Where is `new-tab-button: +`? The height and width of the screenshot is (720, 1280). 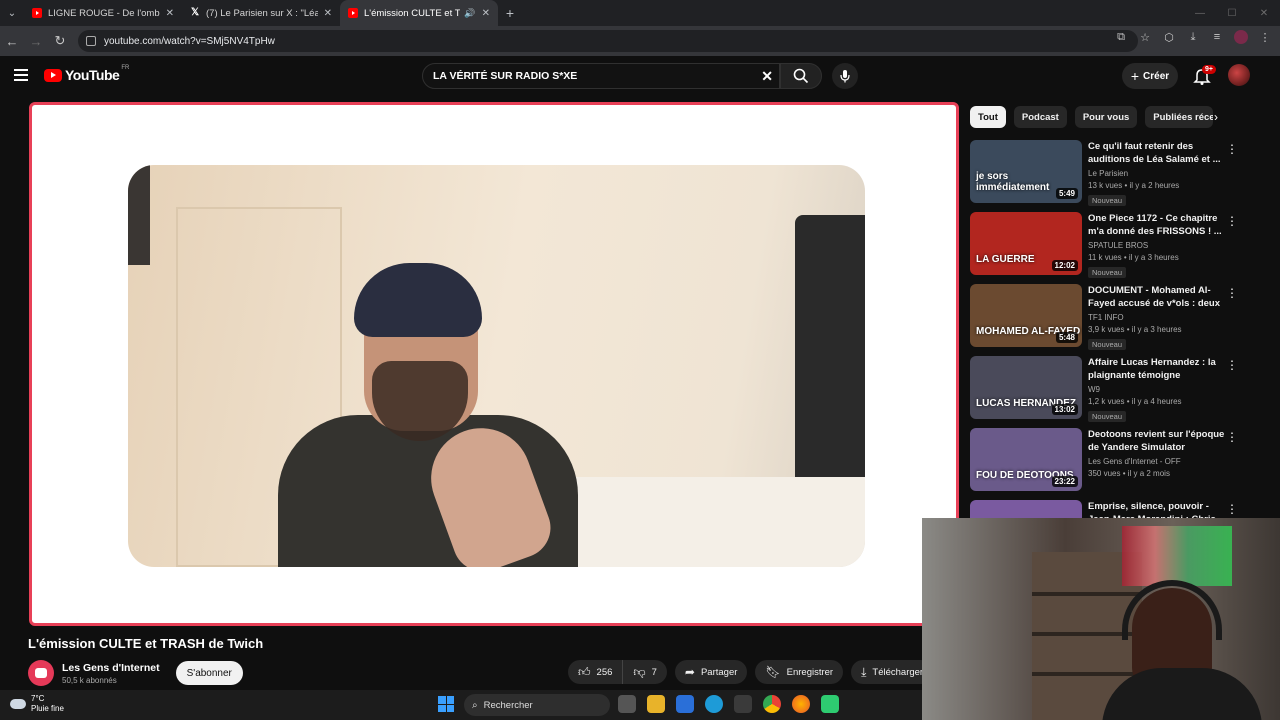 new-tab-button: + is located at coordinates (510, 13).